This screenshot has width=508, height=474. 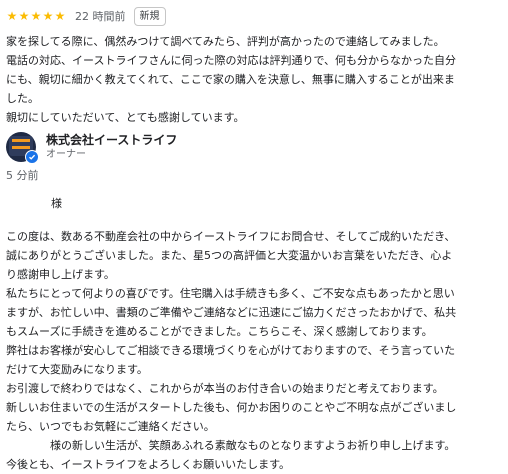 What do you see at coordinates (56, 203) in the screenshot?
I see `reply-salutation: 様` at bounding box center [56, 203].